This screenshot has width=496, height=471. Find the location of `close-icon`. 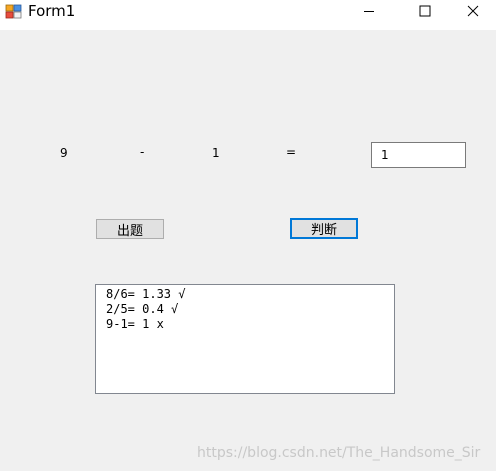

close-icon is located at coordinates (473, 11).